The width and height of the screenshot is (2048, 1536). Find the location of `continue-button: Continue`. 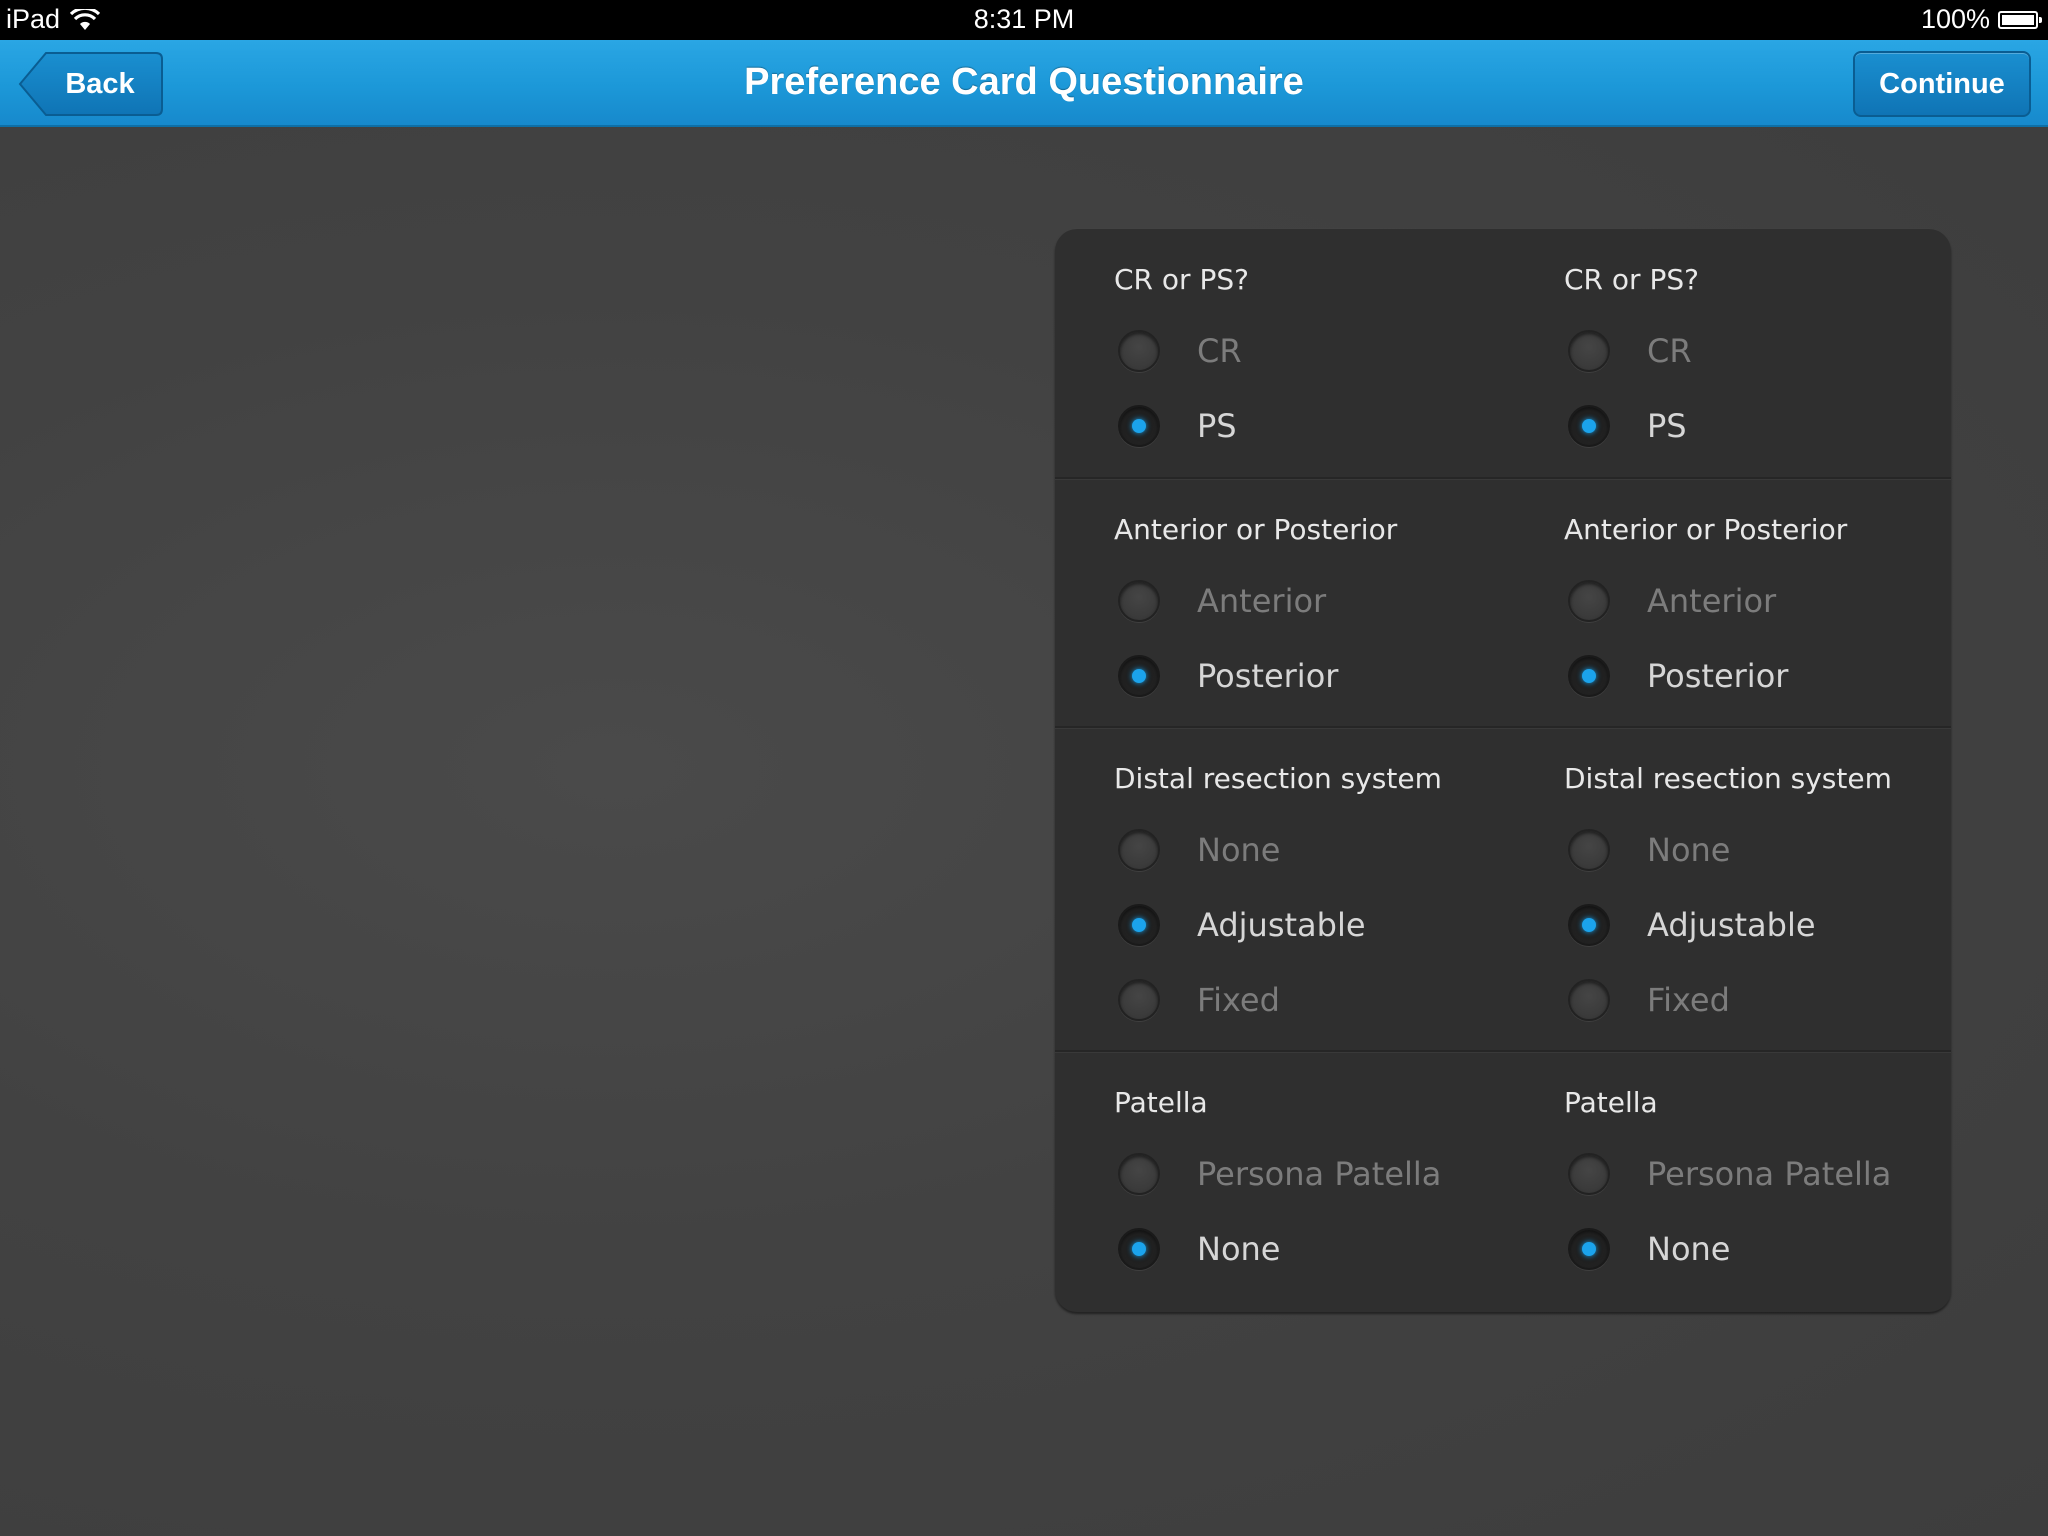

continue-button: Continue is located at coordinates (1942, 84).